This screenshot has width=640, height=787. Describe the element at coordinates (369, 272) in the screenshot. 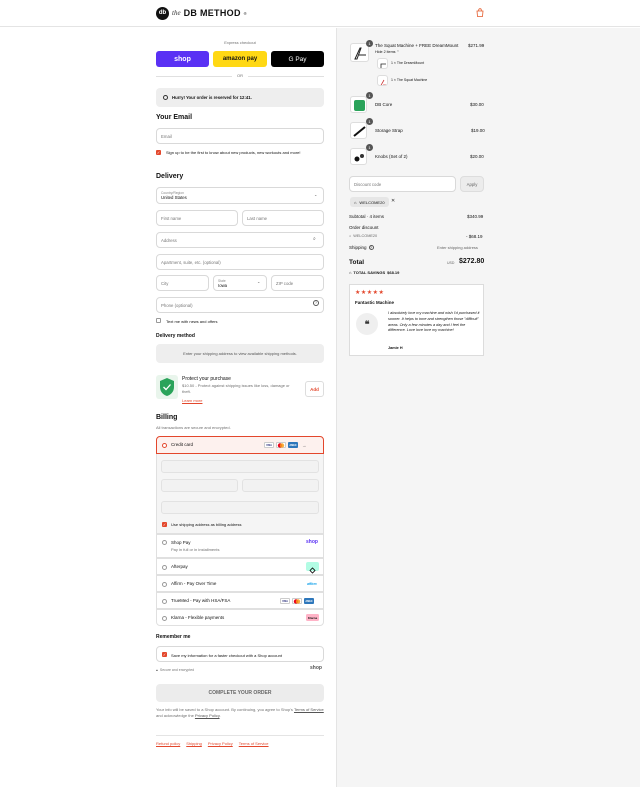

I see `savings-label: TOTAL SAVINGS` at that location.